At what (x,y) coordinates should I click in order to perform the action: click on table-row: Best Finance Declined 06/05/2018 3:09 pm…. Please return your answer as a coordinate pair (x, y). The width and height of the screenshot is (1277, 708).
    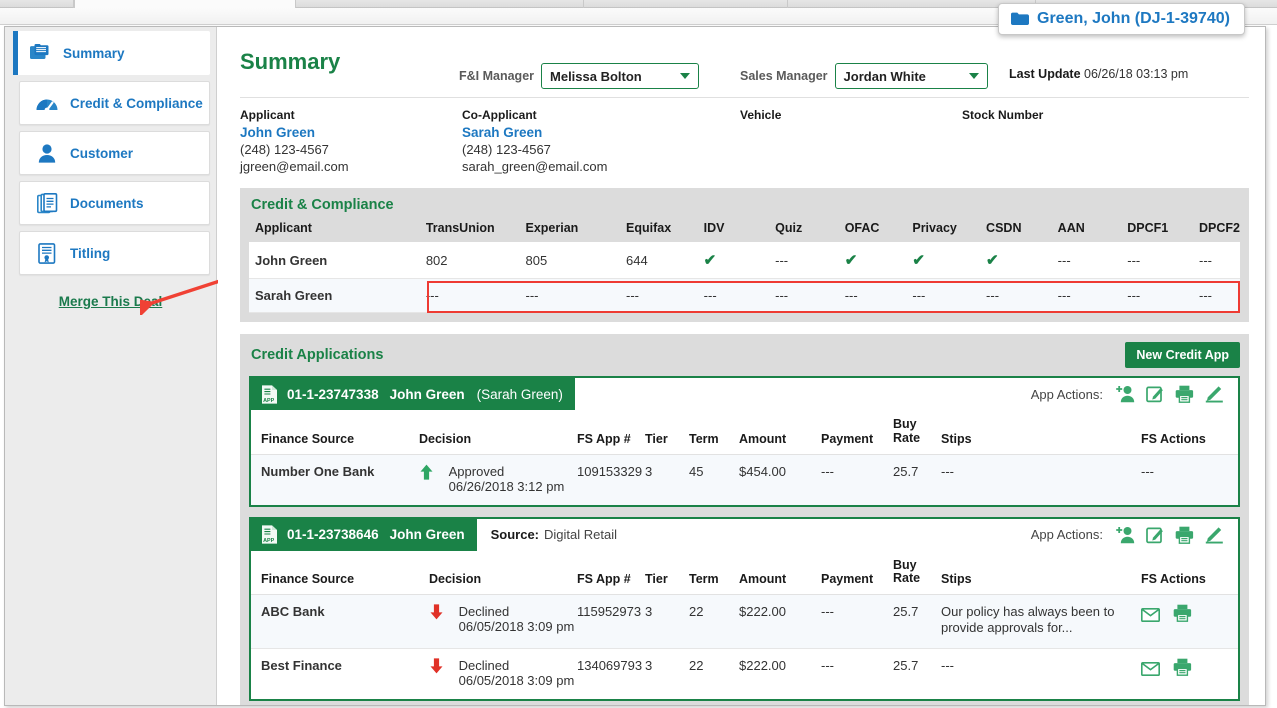
    Looking at the image, I should click on (744, 673).